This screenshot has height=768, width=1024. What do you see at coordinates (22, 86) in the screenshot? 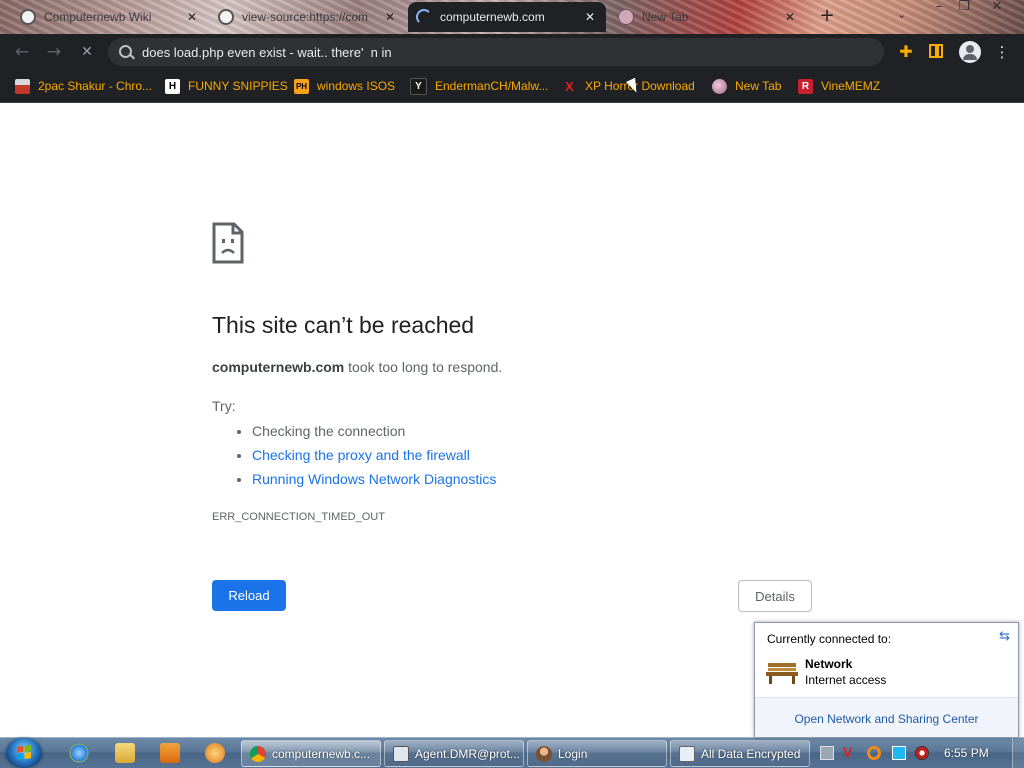
I see `2pac-favicon` at bounding box center [22, 86].